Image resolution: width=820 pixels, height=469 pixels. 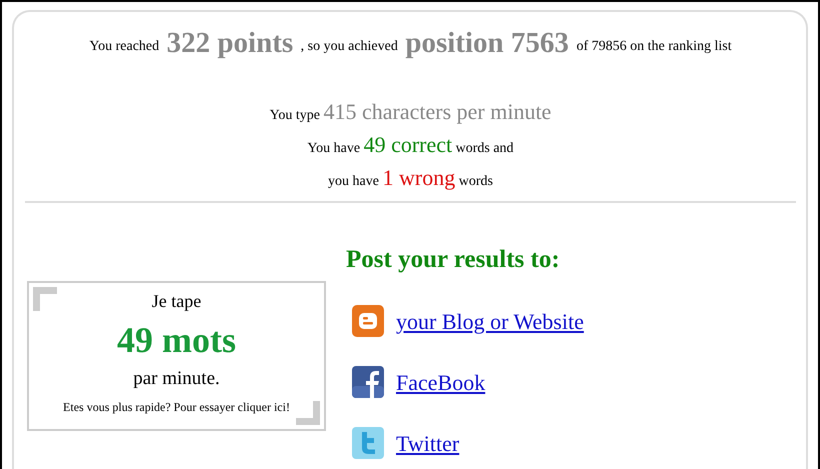 What do you see at coordinates (453, 259) in the screenshot?
I see `share-heading: Post your results to:` at bounding box center [453, 259].